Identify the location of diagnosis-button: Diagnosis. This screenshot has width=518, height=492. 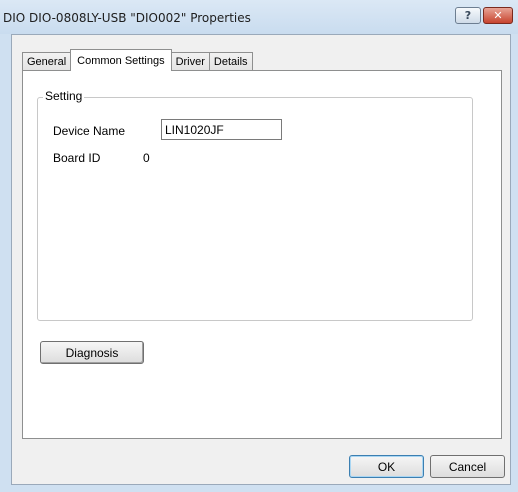
(92, 352).